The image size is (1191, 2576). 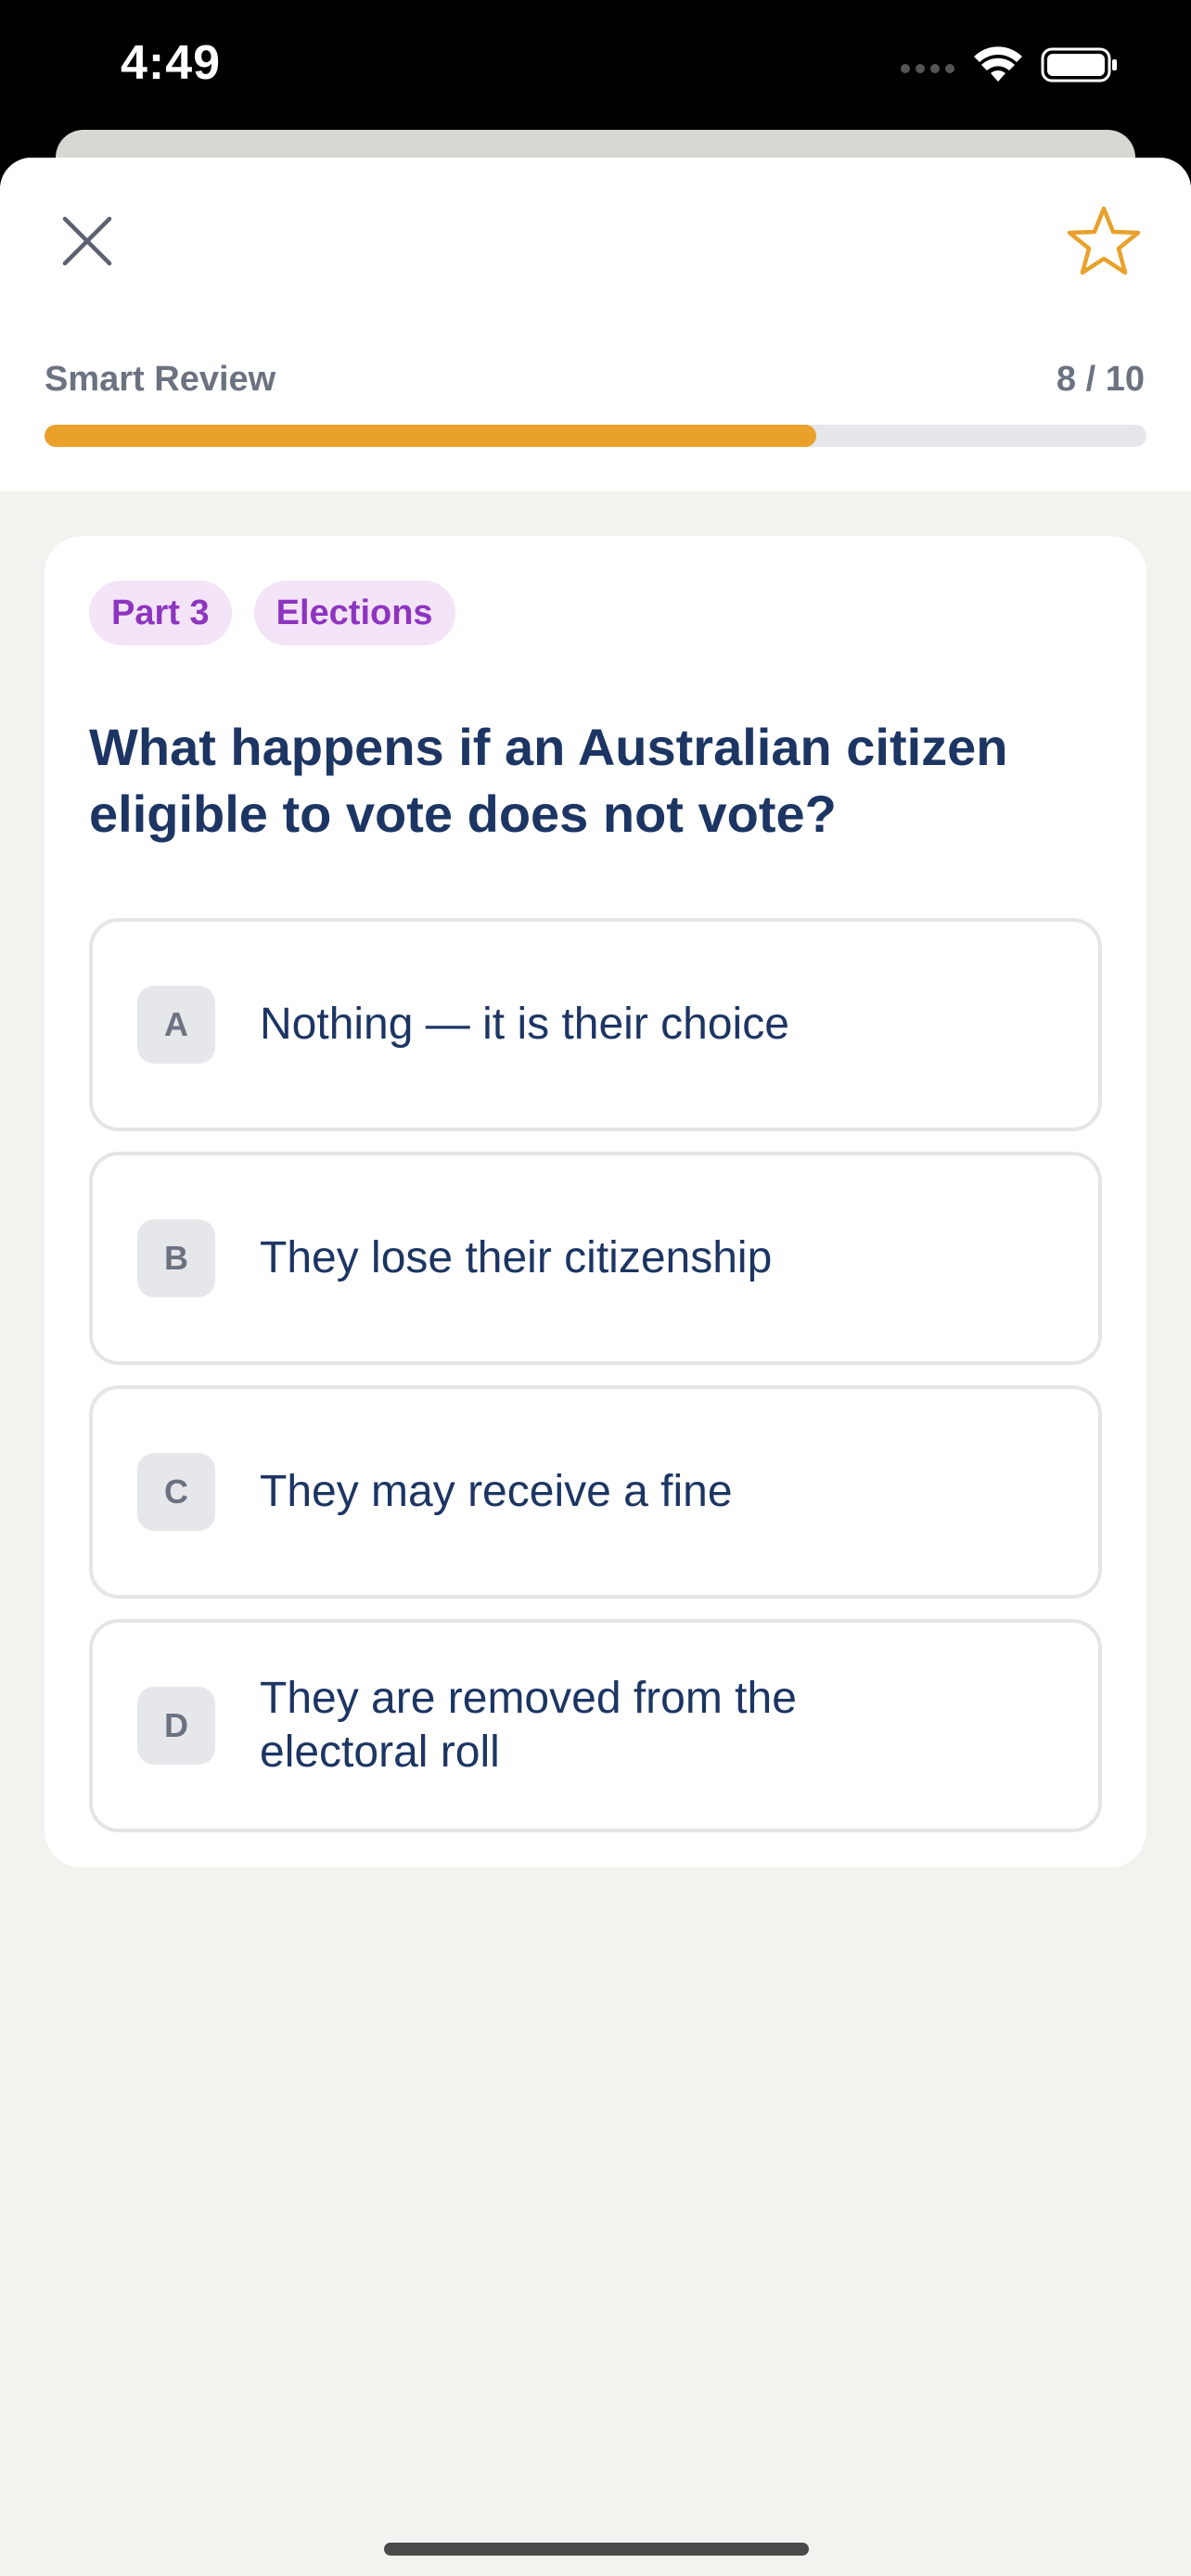 I want to click on option-text: They lose their citizenship, so click(x=516, y=1257).